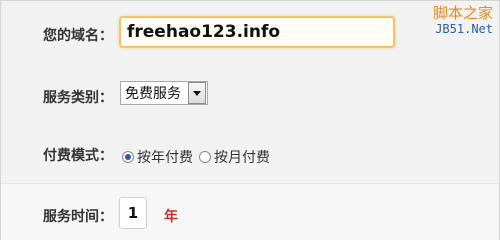  I want to click on service-type-label: 服务类别：, so click(78, 98).